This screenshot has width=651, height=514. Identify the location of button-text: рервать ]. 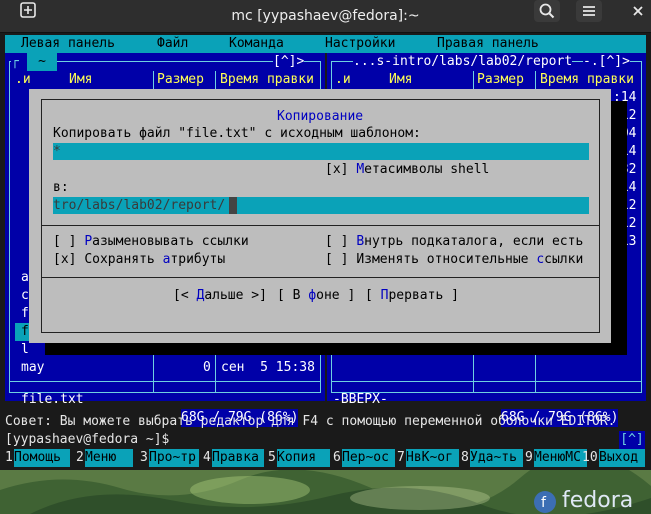
(423, 295).